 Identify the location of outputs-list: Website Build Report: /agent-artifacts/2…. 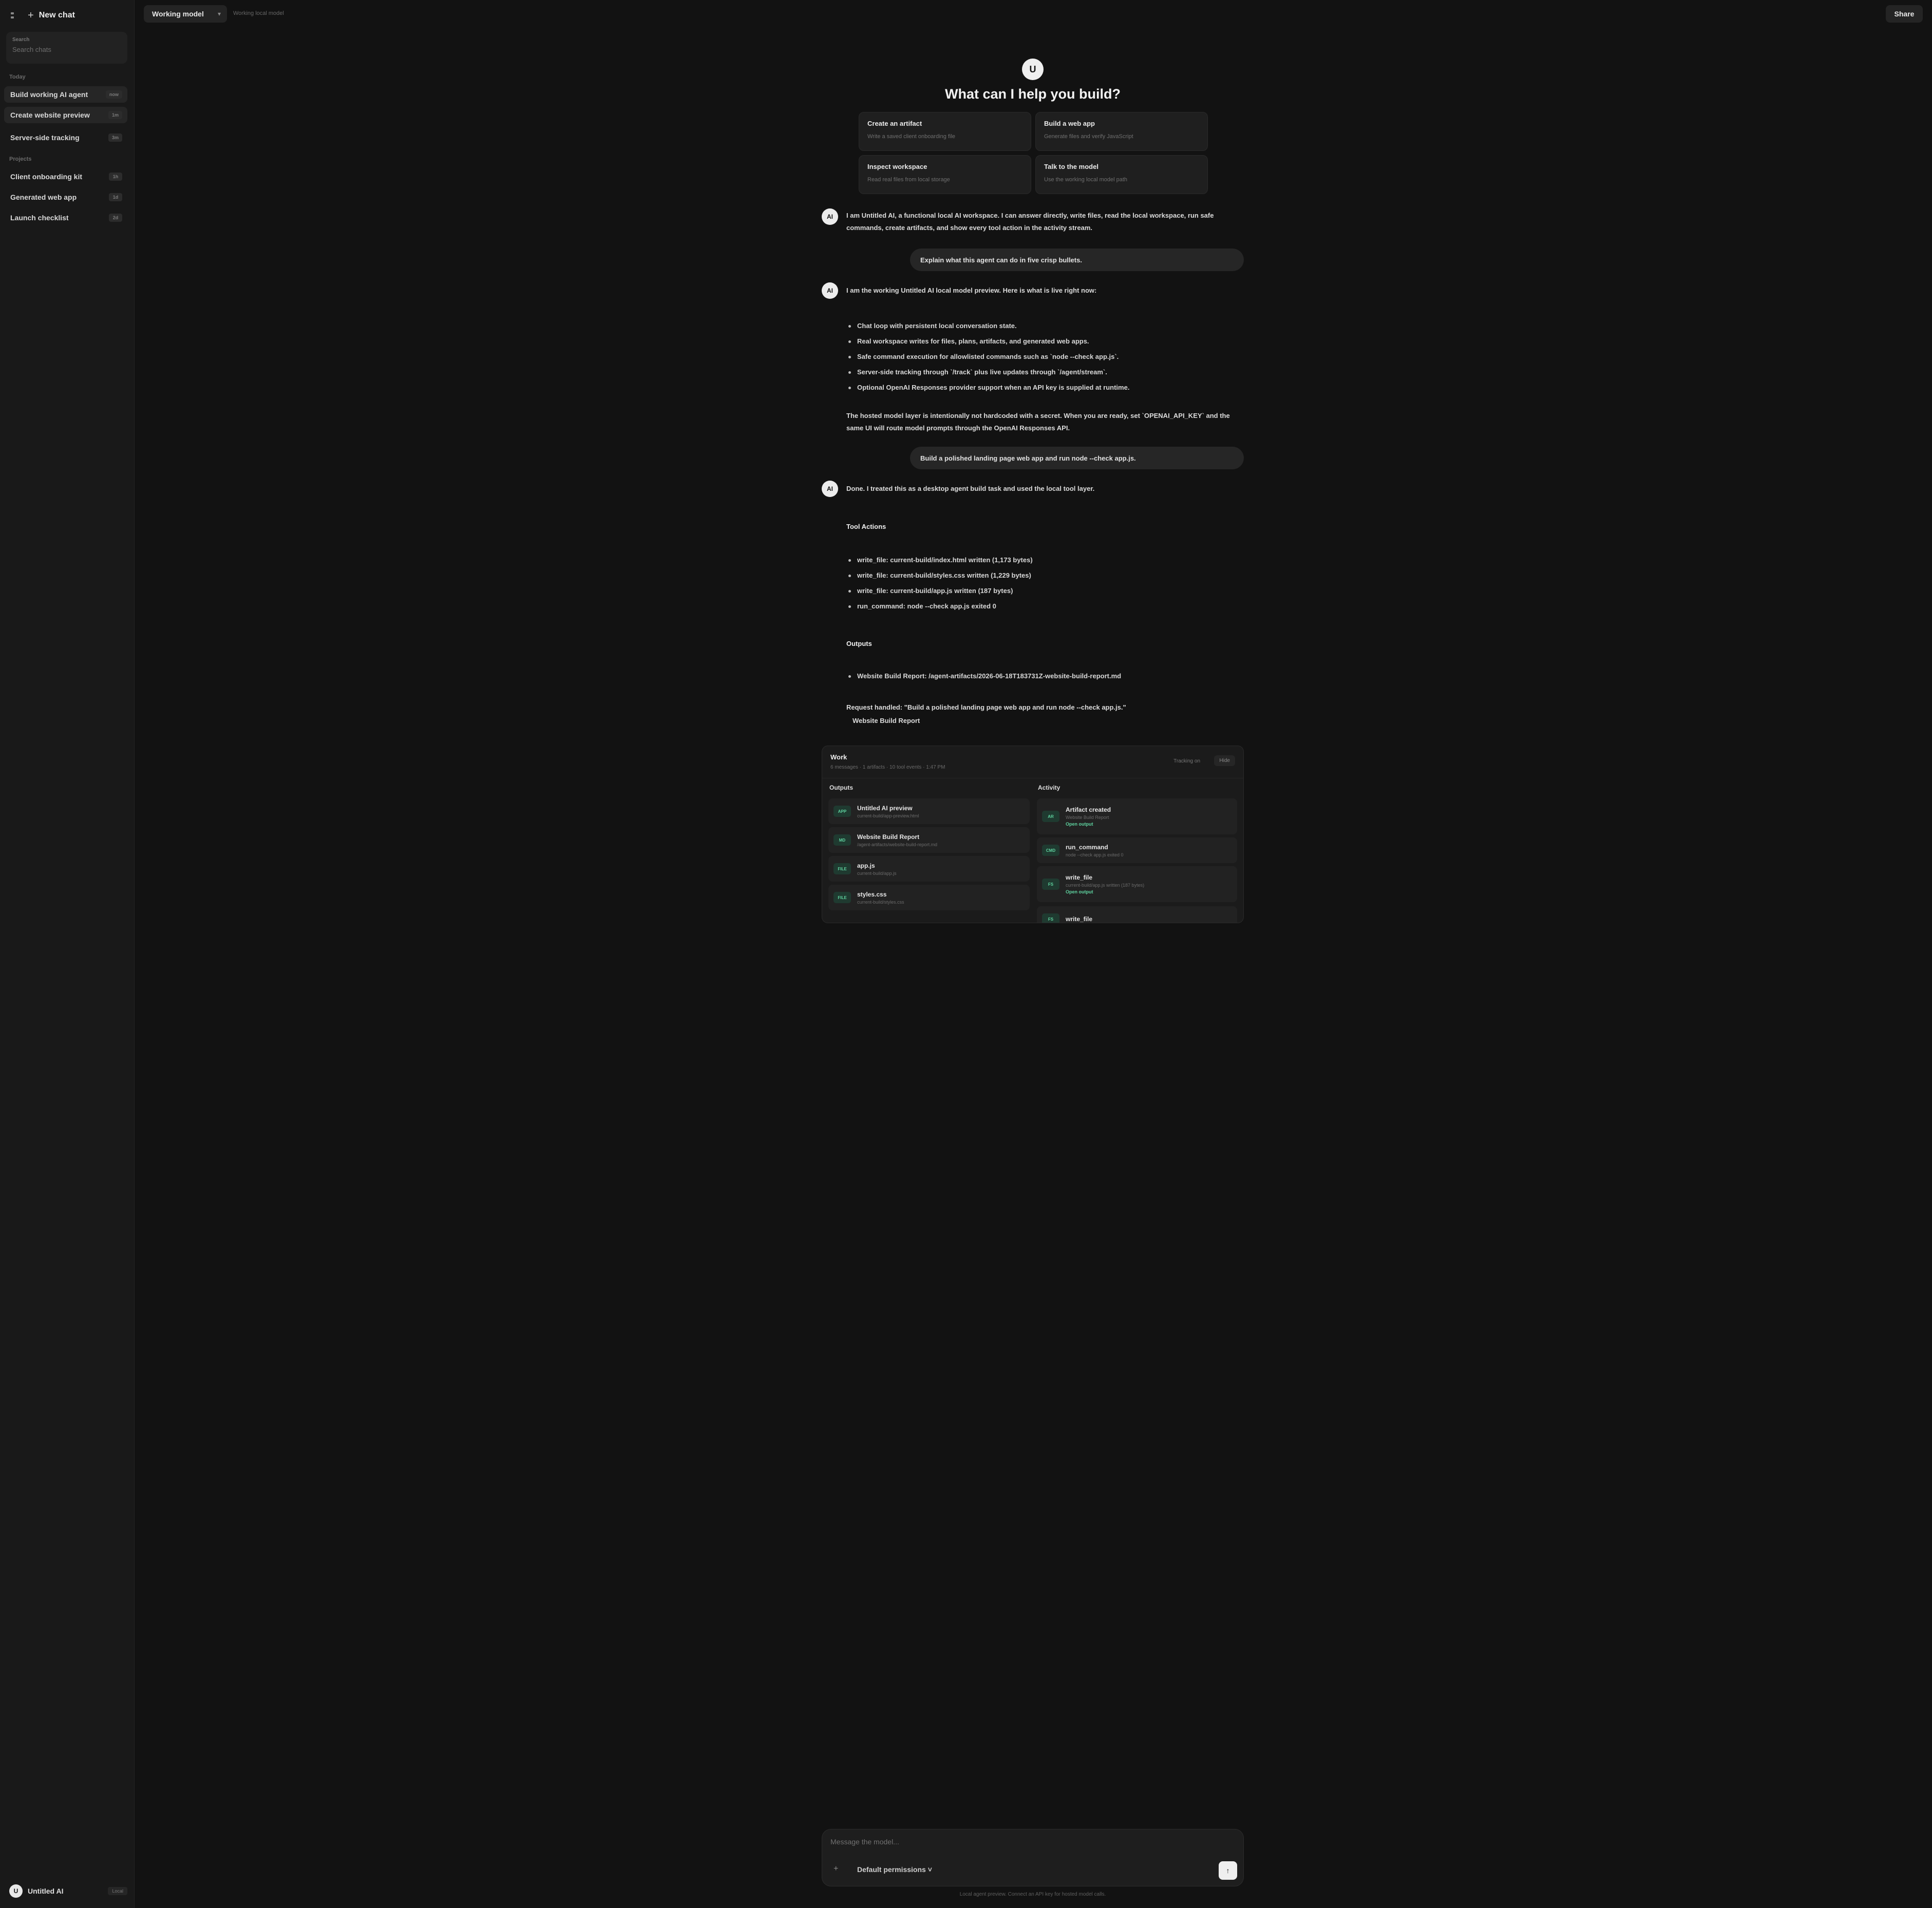
(1043, 676).